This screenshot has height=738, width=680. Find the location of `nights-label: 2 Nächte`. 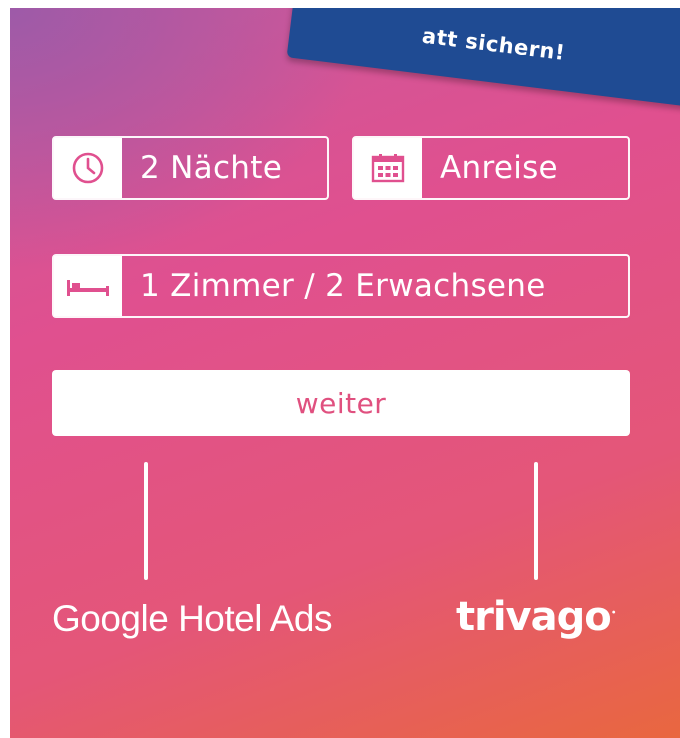

nights-label: 2 Nächte is located at coordinates (211, 168).